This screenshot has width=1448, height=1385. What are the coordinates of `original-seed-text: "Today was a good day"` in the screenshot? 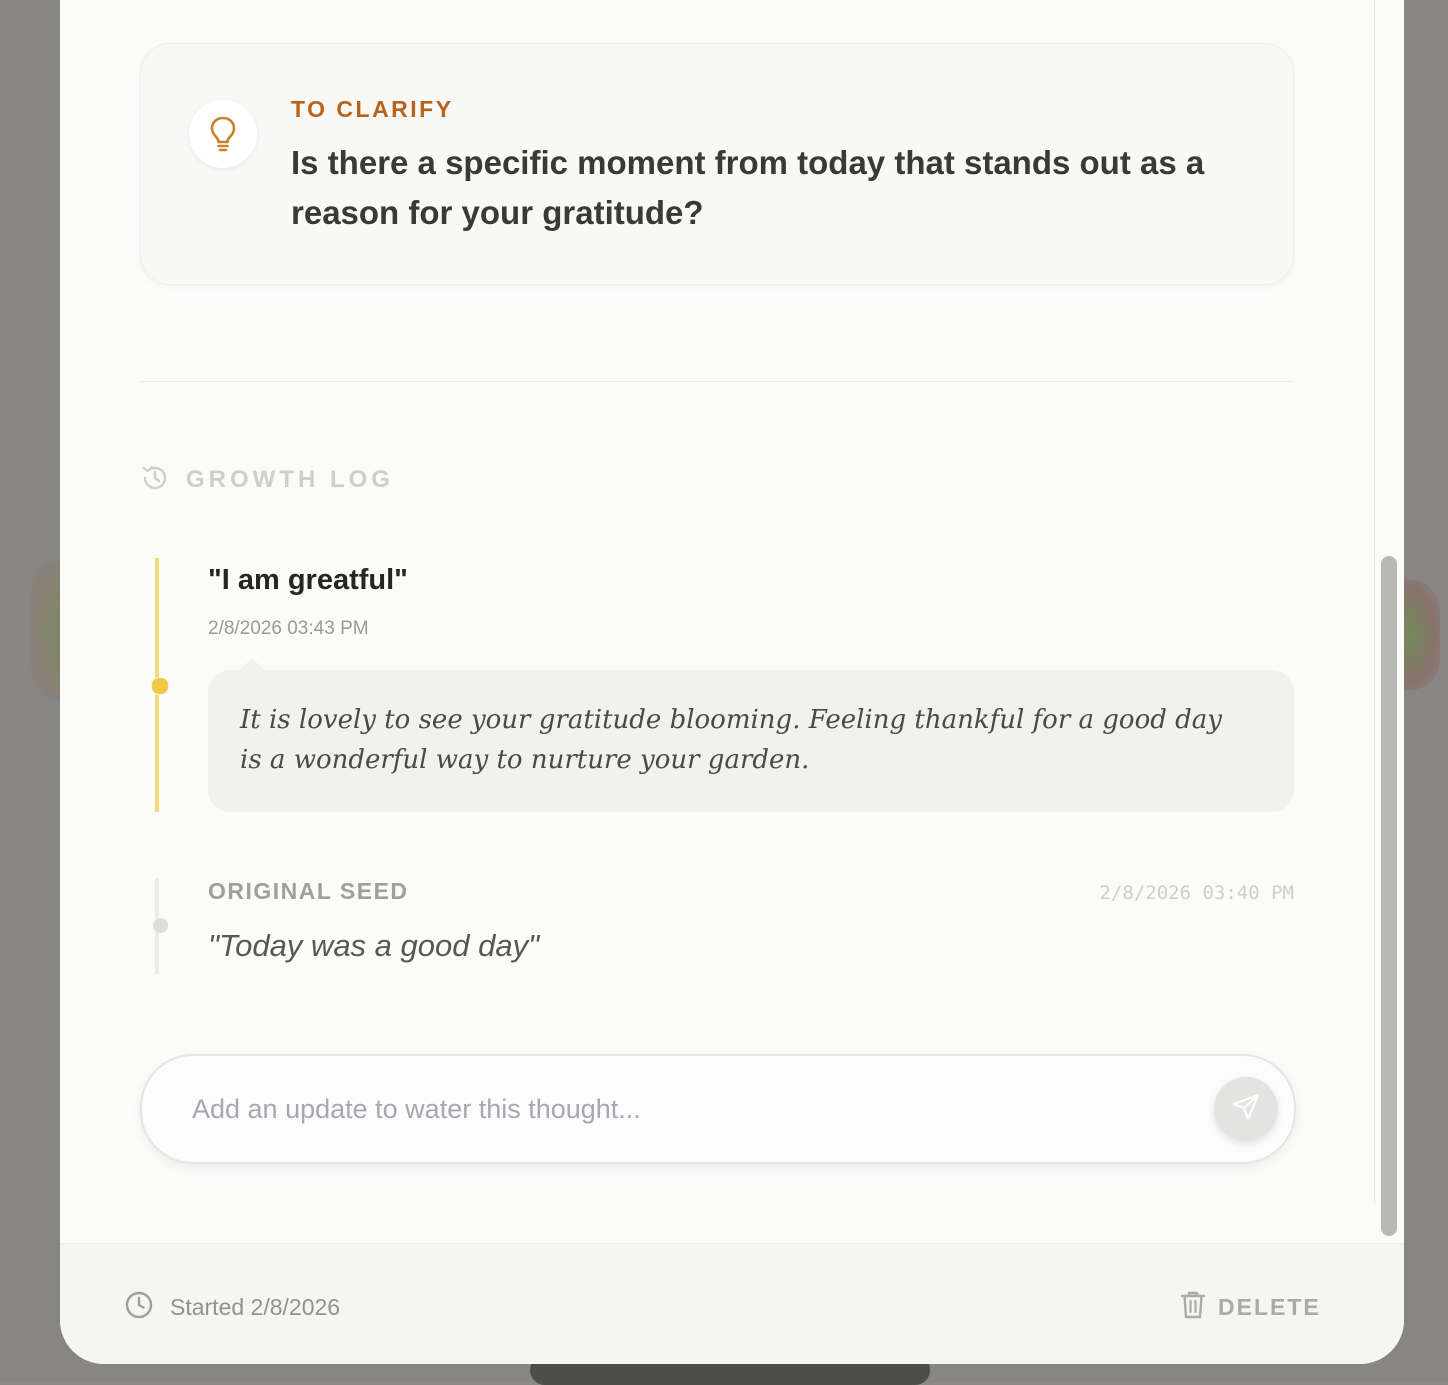 It's located at (374, 945).